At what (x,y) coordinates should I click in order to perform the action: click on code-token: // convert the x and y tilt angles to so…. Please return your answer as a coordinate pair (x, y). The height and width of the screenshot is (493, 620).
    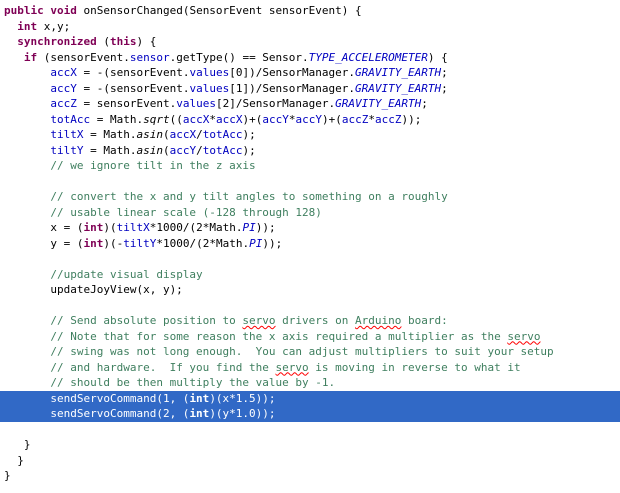
    Looking at the image, I should click on (249, 196).